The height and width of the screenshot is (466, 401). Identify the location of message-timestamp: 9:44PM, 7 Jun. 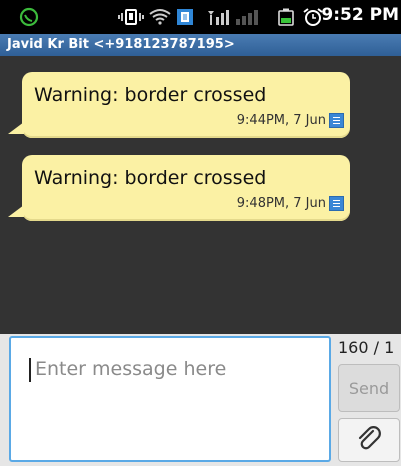
(281, 120).